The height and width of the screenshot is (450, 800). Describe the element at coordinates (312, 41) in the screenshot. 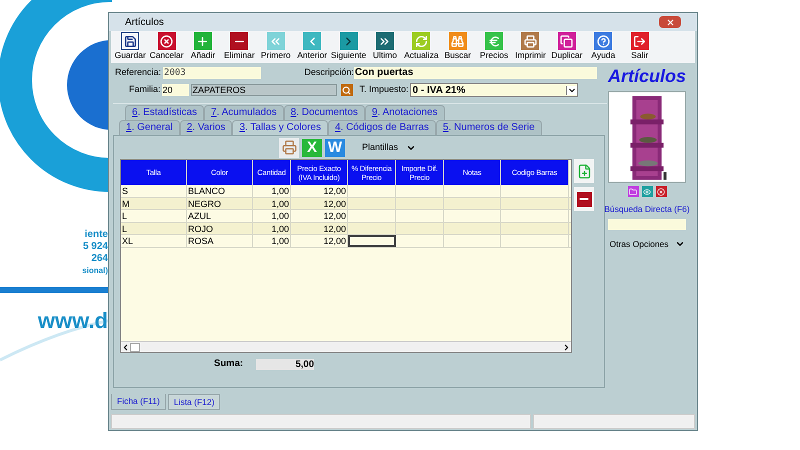

I see `previous-icon` at that location.